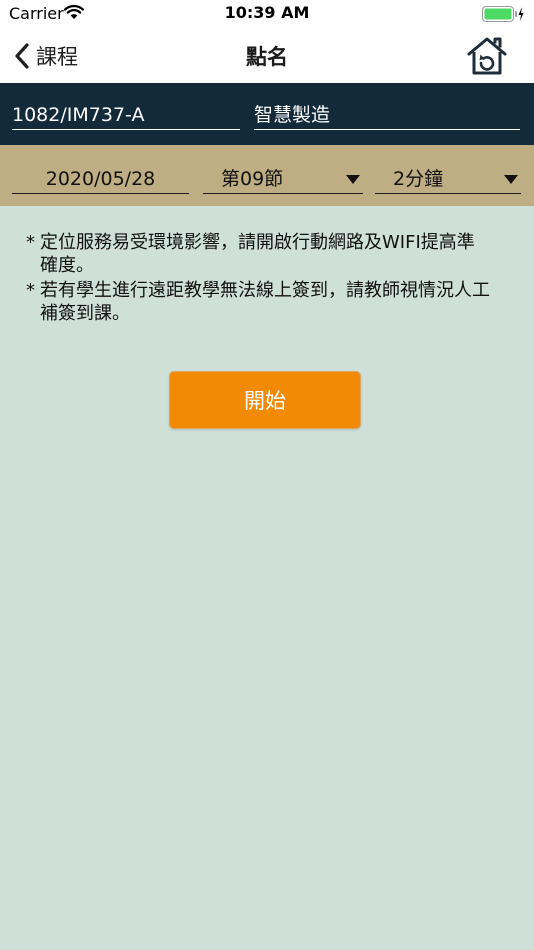  Describe the element at coordinates (252, 179) in the screenshot. I see `period-value: 第09節` at that location.